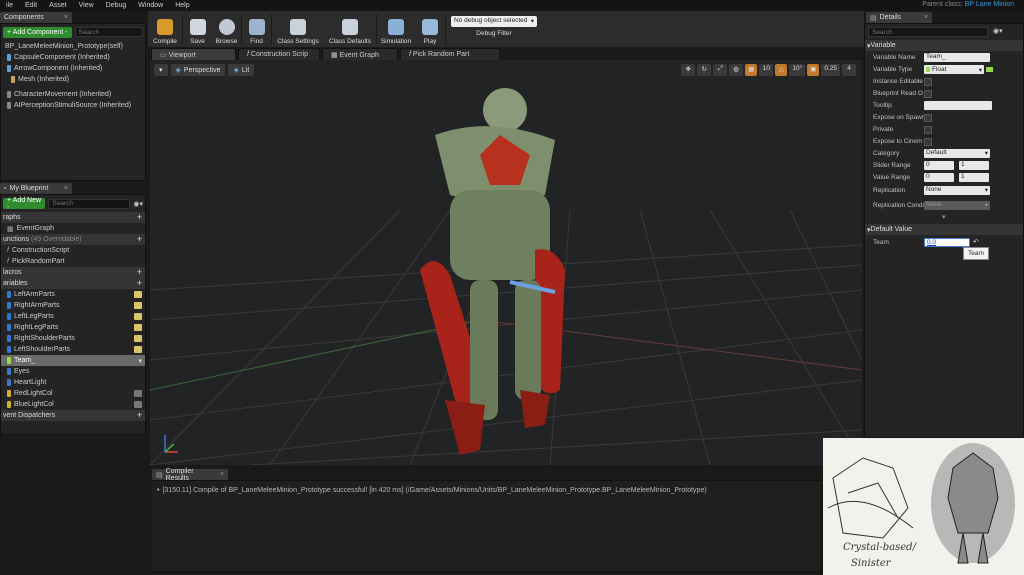  Describe the element at coordinates (73, 68) in the screenshot. I see `component-arrow: ArrowComponent (Inherited)` at that location.